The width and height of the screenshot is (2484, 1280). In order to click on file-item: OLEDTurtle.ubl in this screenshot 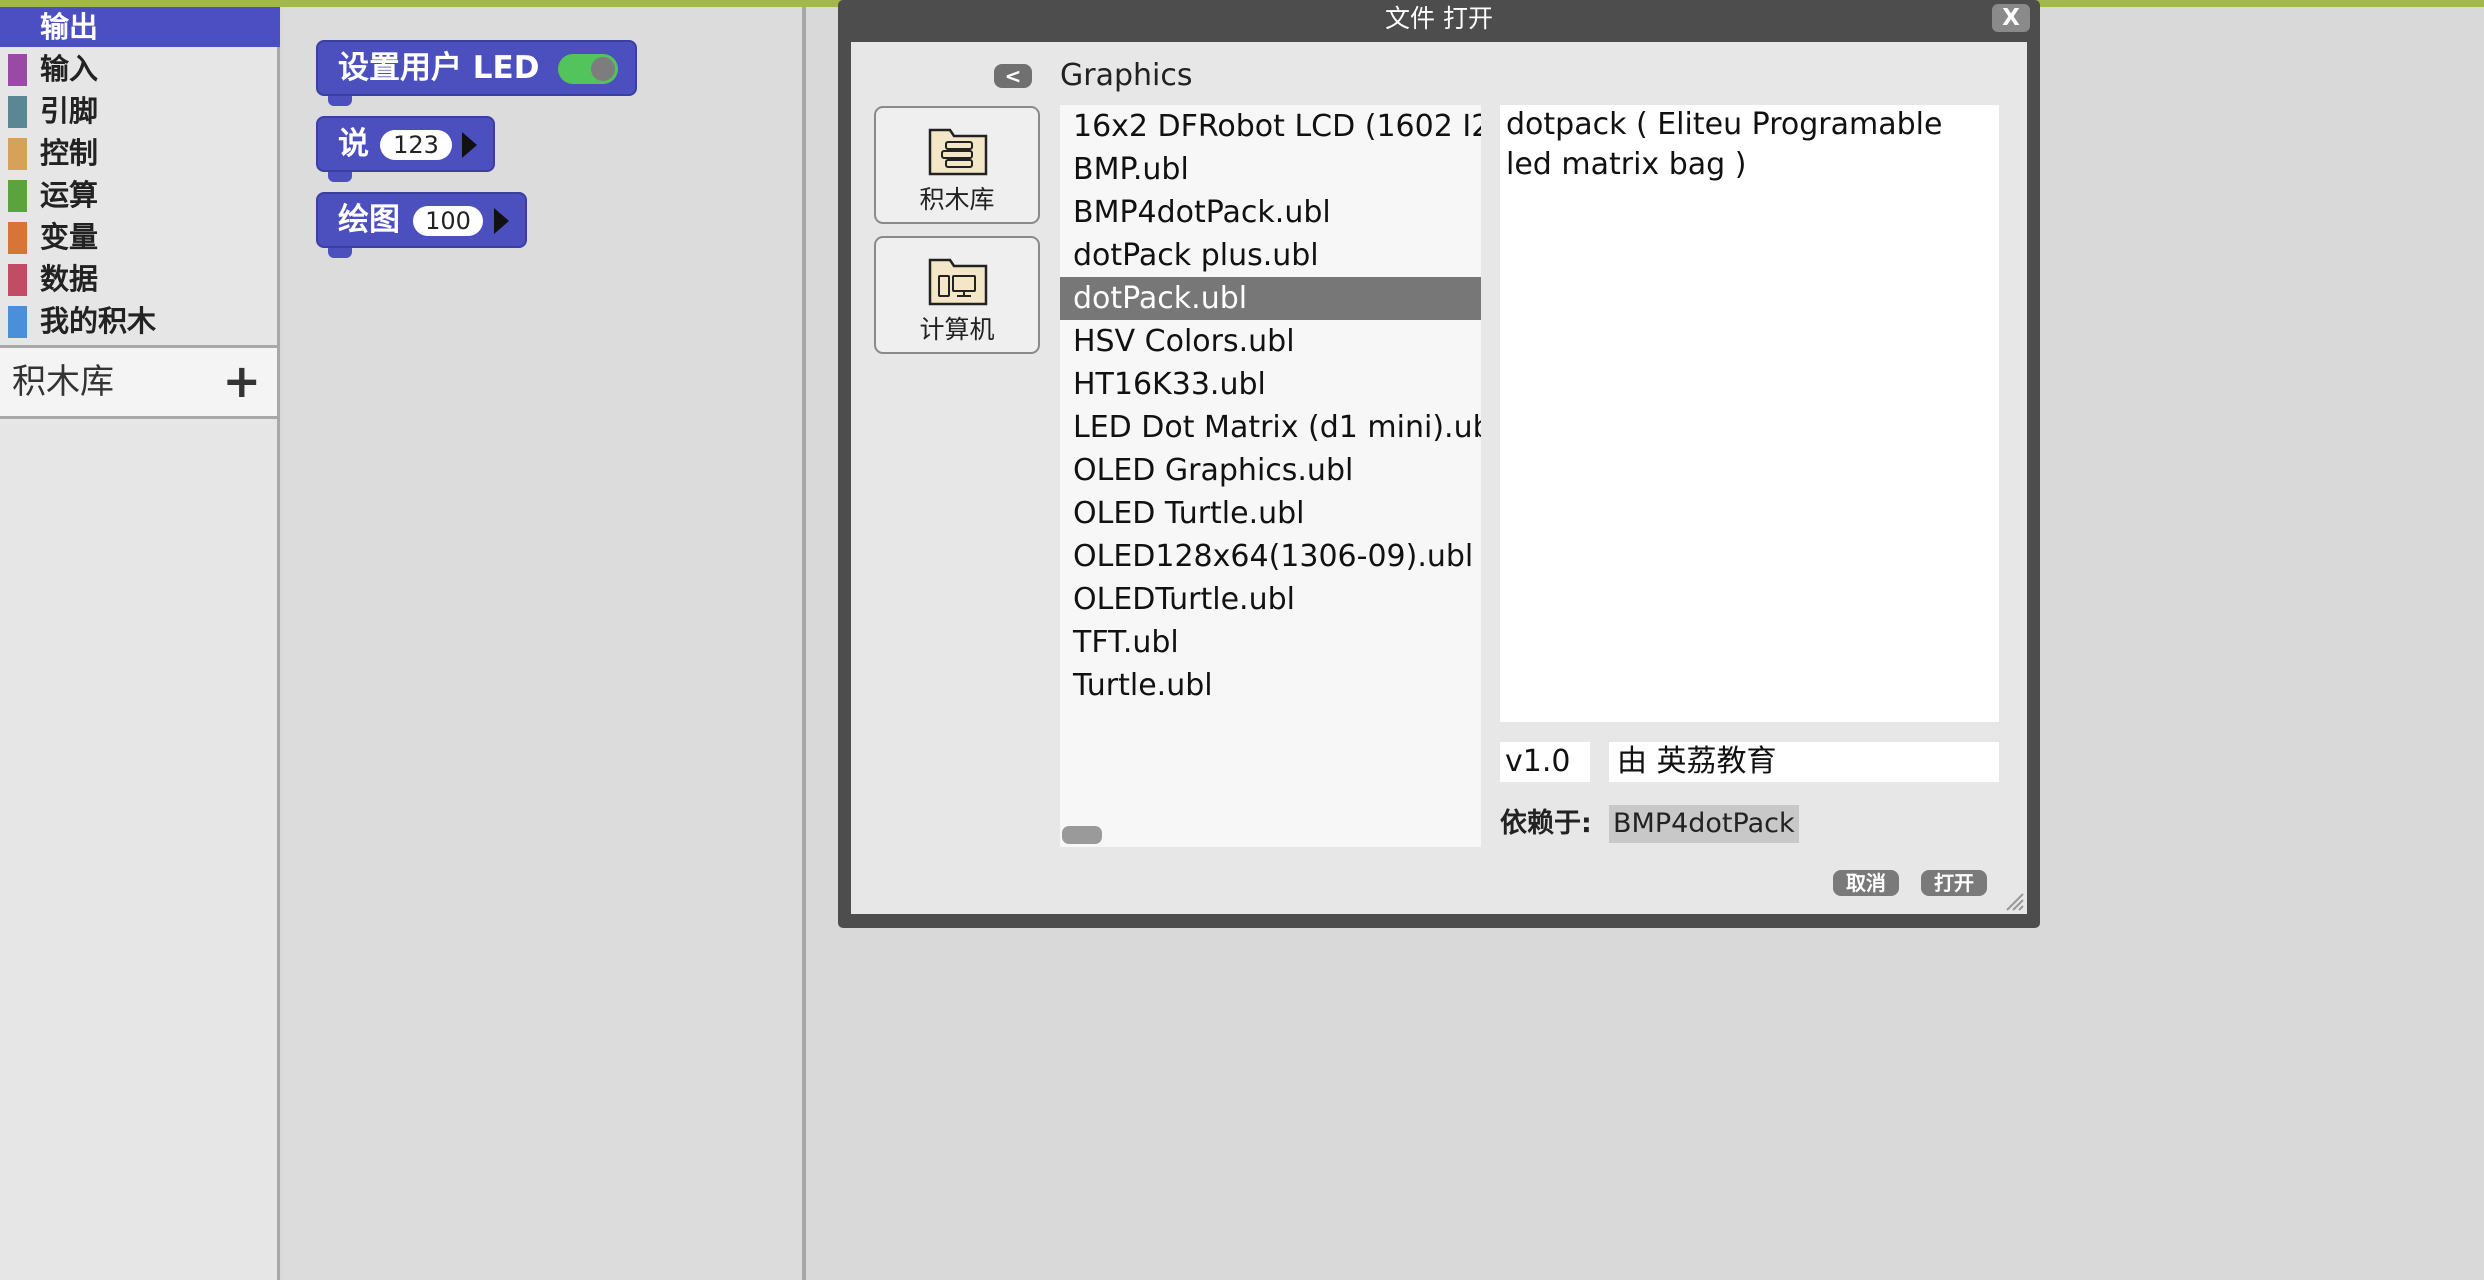, I will do `click(1270, 599)`.